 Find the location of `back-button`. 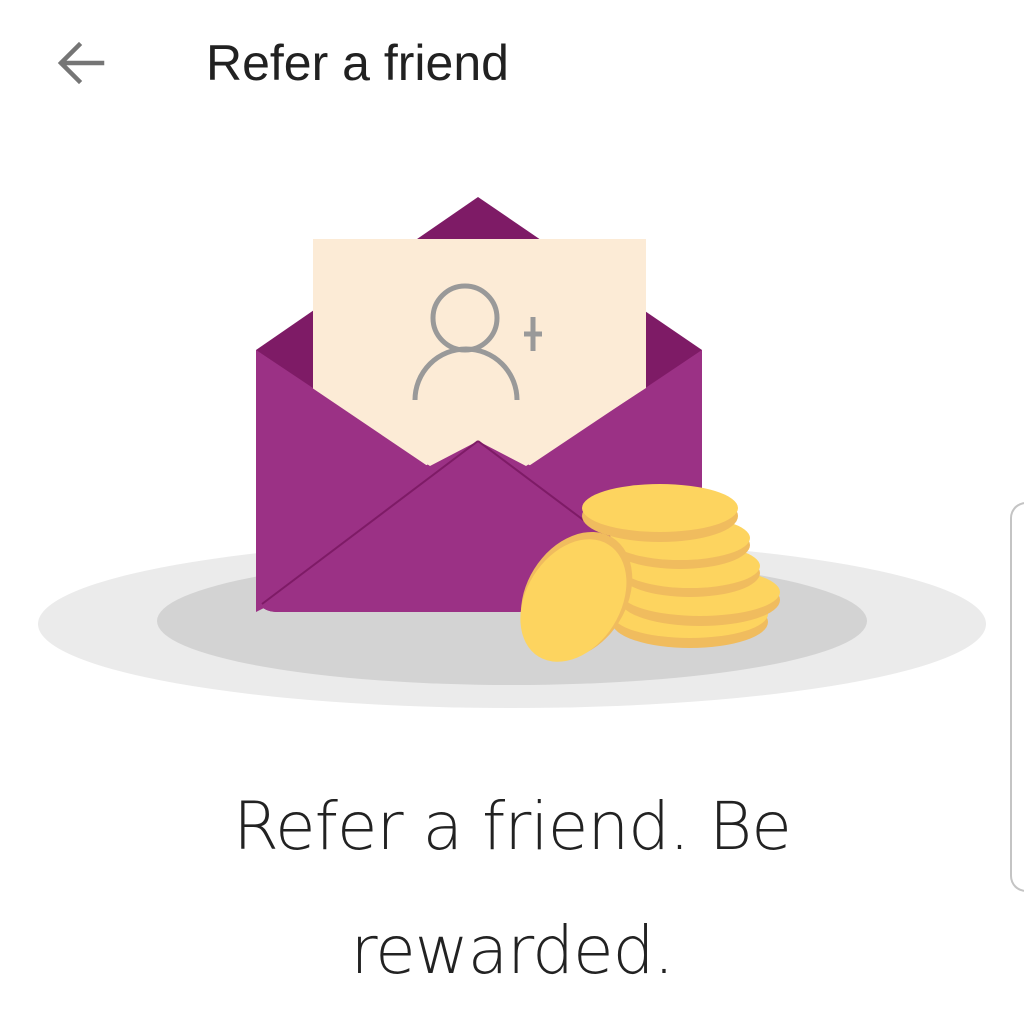

back-button is located at coordinates (81, 63).